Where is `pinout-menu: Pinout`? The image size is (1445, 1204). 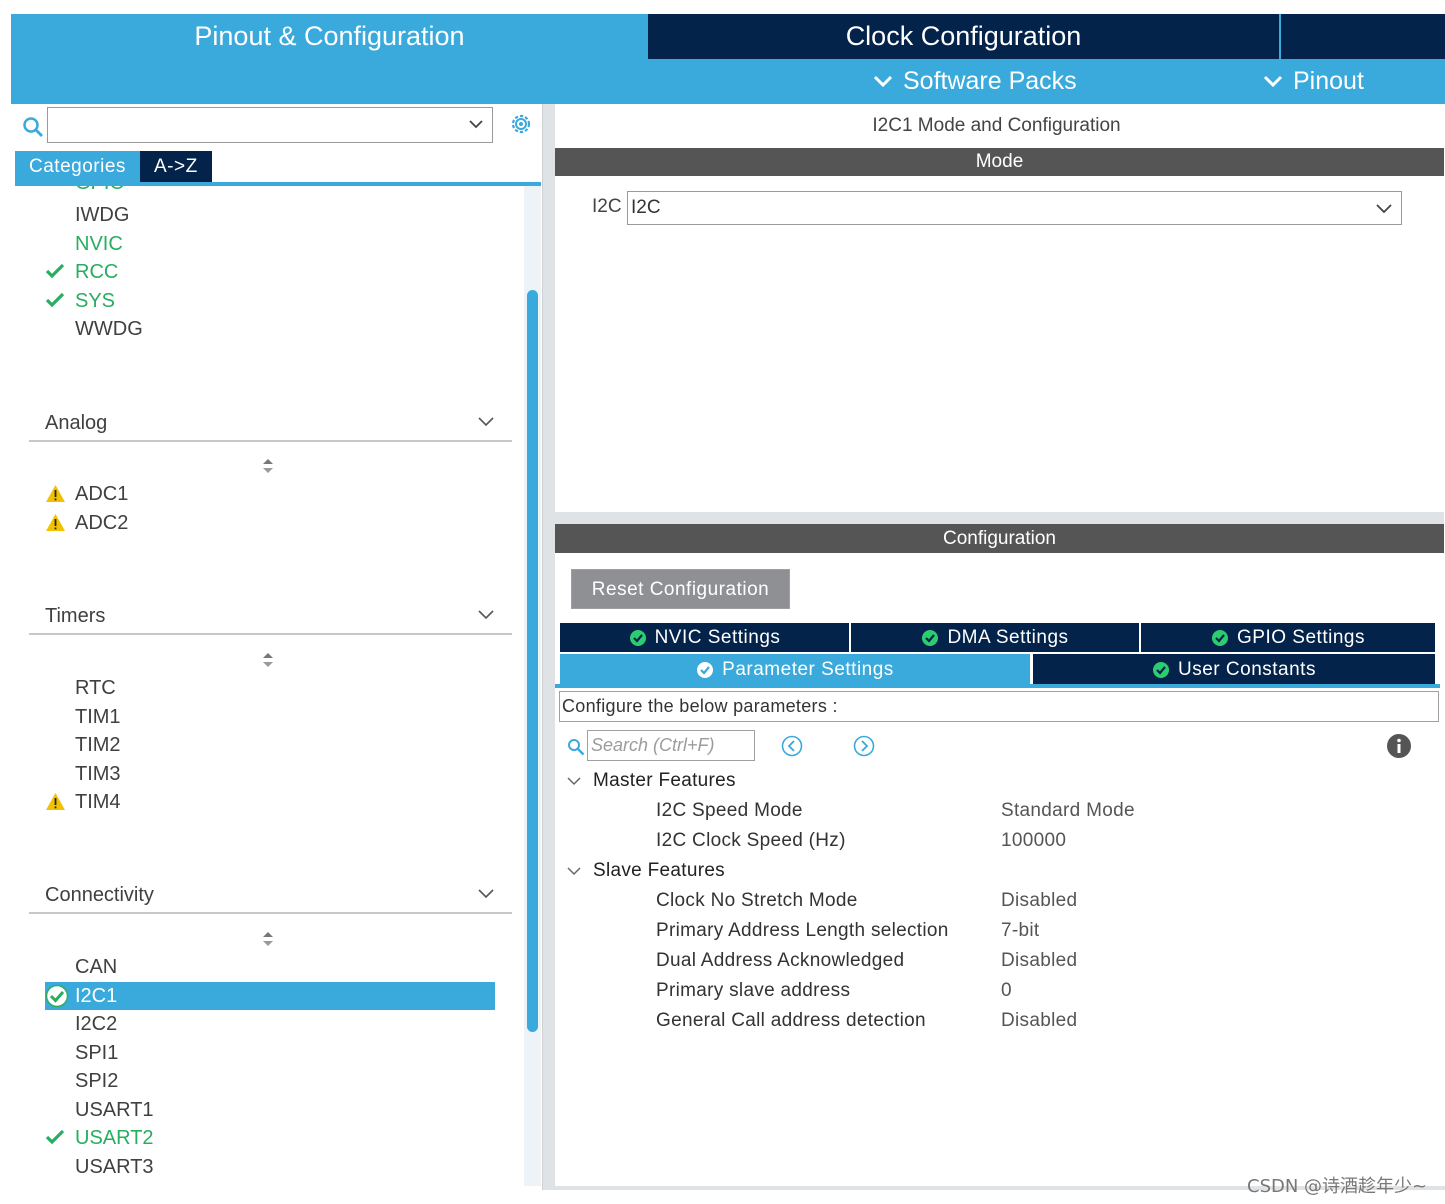
pinout-menu: Pinout is located at coordinates (1313, 81).